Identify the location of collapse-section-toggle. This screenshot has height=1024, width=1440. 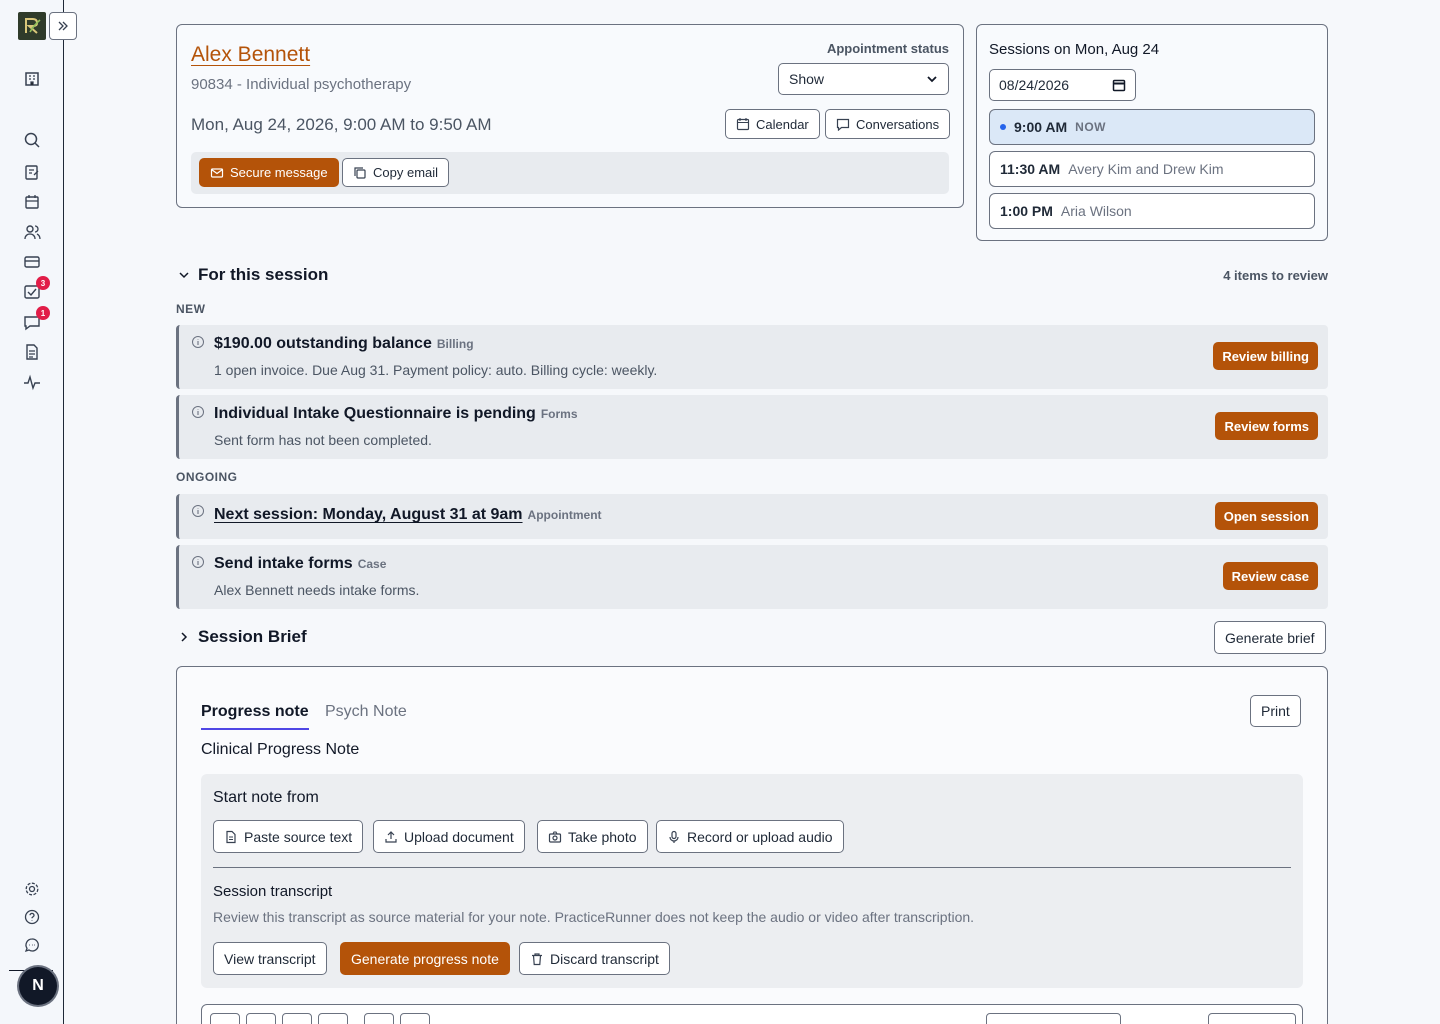
(184, 277).